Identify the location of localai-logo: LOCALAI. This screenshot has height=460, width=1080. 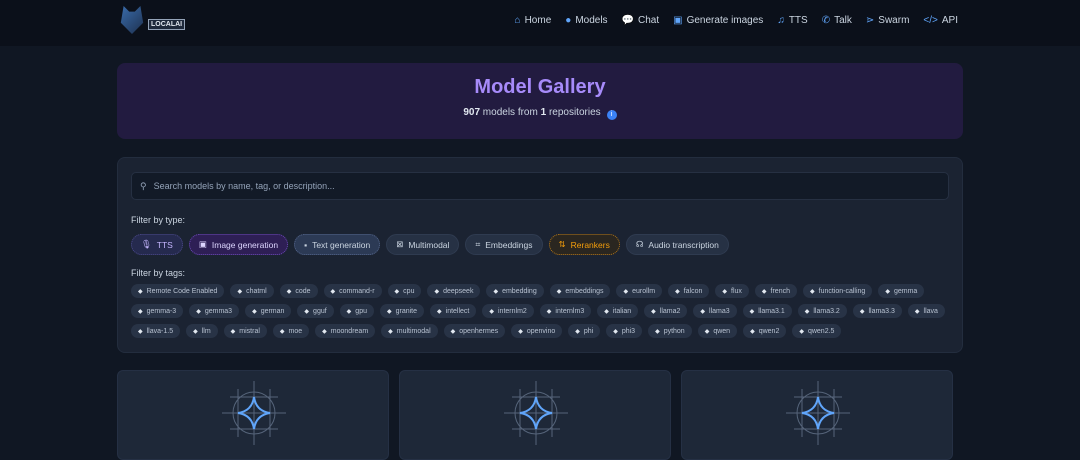
(152, 20).